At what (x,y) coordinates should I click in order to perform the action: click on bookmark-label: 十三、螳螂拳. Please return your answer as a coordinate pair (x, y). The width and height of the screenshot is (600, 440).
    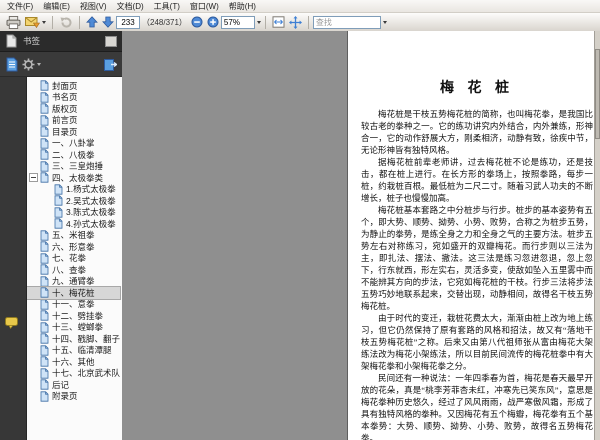
    Looking at the image, I should click on (78, 327).